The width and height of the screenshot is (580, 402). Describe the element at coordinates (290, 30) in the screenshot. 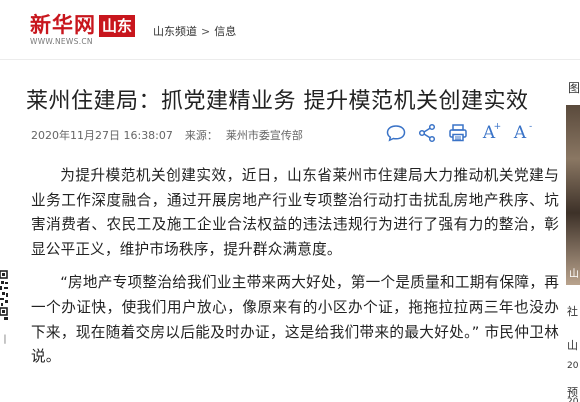

I see `site-header: 新华网 WWW.NEWS.CN 山东 山东频道 > 信息` at that location.